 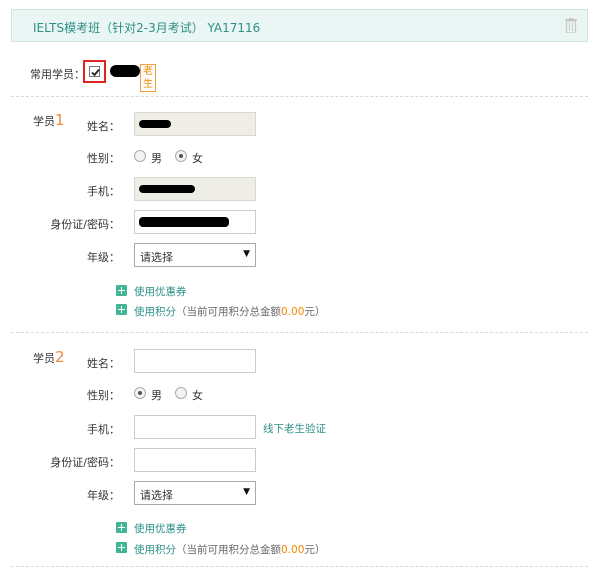 What do you see at coordinates (195, 460) in the screenshot?
I see `student-2-id-input` at bounding box center [195, 460].